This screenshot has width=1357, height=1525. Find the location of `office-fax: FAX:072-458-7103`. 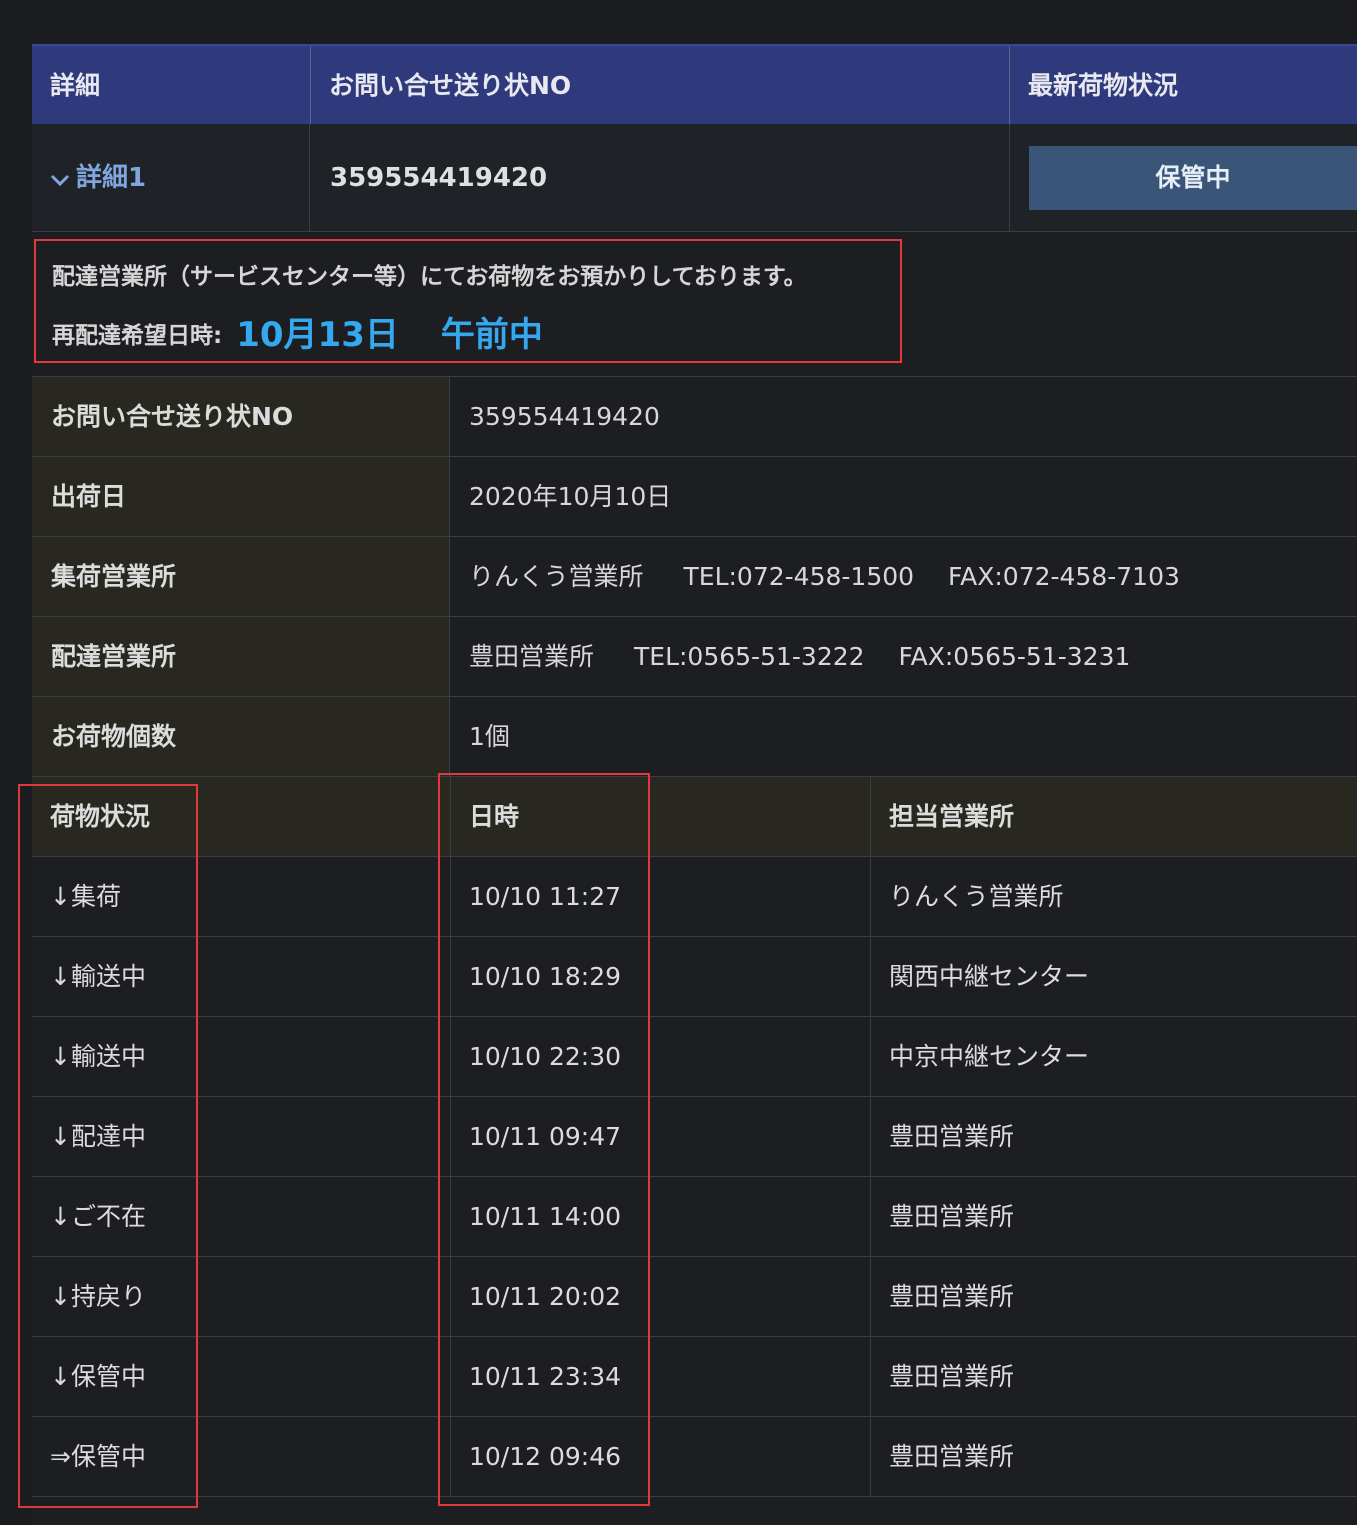

office-fax: FAX:072-458-7103 is located at coordinates (1064, 576).